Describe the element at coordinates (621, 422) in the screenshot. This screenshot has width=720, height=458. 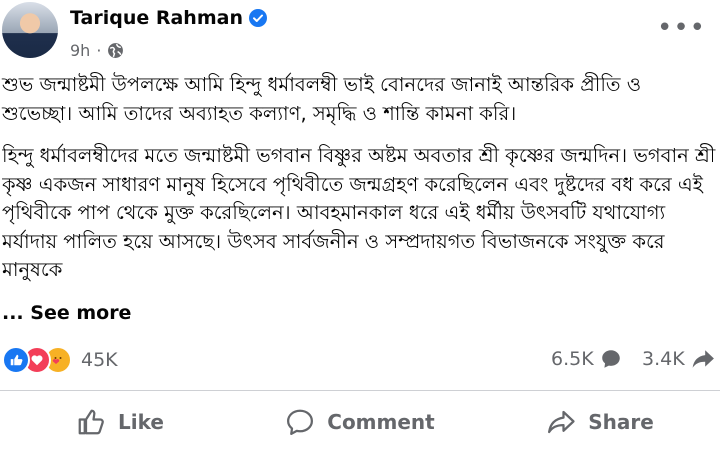
I see `share-label: Share` at that location.